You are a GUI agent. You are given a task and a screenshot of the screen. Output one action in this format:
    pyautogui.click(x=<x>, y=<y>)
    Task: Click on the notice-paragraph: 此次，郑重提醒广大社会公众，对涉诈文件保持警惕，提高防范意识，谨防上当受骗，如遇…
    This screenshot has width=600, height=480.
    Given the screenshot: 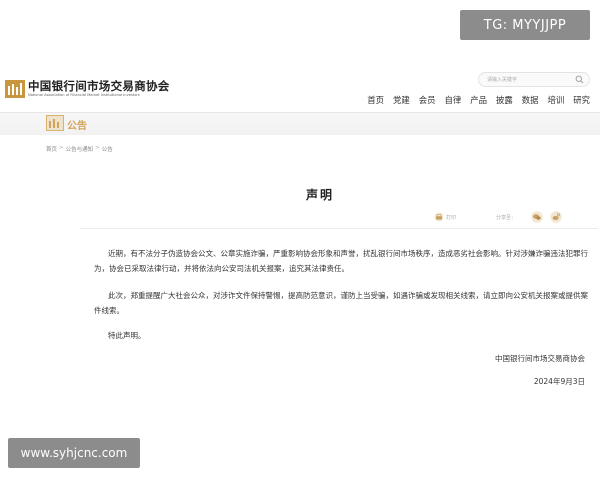 What is the action you would take?
    pyautogui.click(x=341, y=303)
    